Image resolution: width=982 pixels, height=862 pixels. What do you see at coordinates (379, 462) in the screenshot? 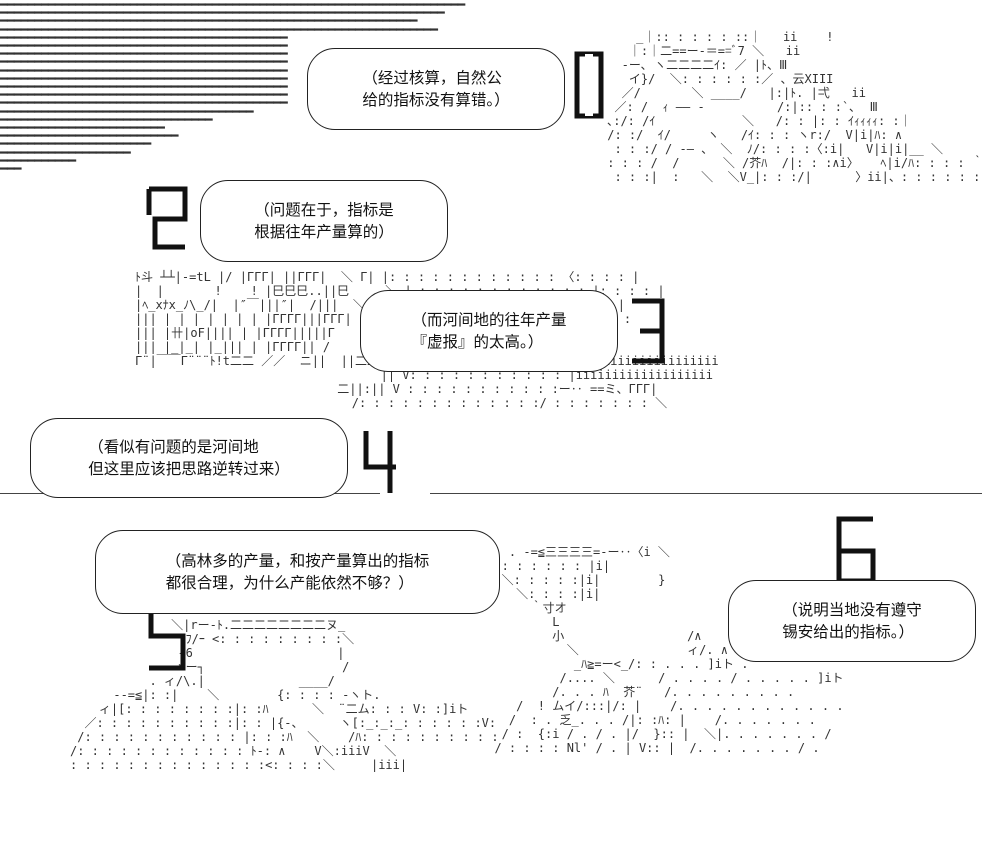
I see `number-4-glyph` at bounding box center [379, 462].